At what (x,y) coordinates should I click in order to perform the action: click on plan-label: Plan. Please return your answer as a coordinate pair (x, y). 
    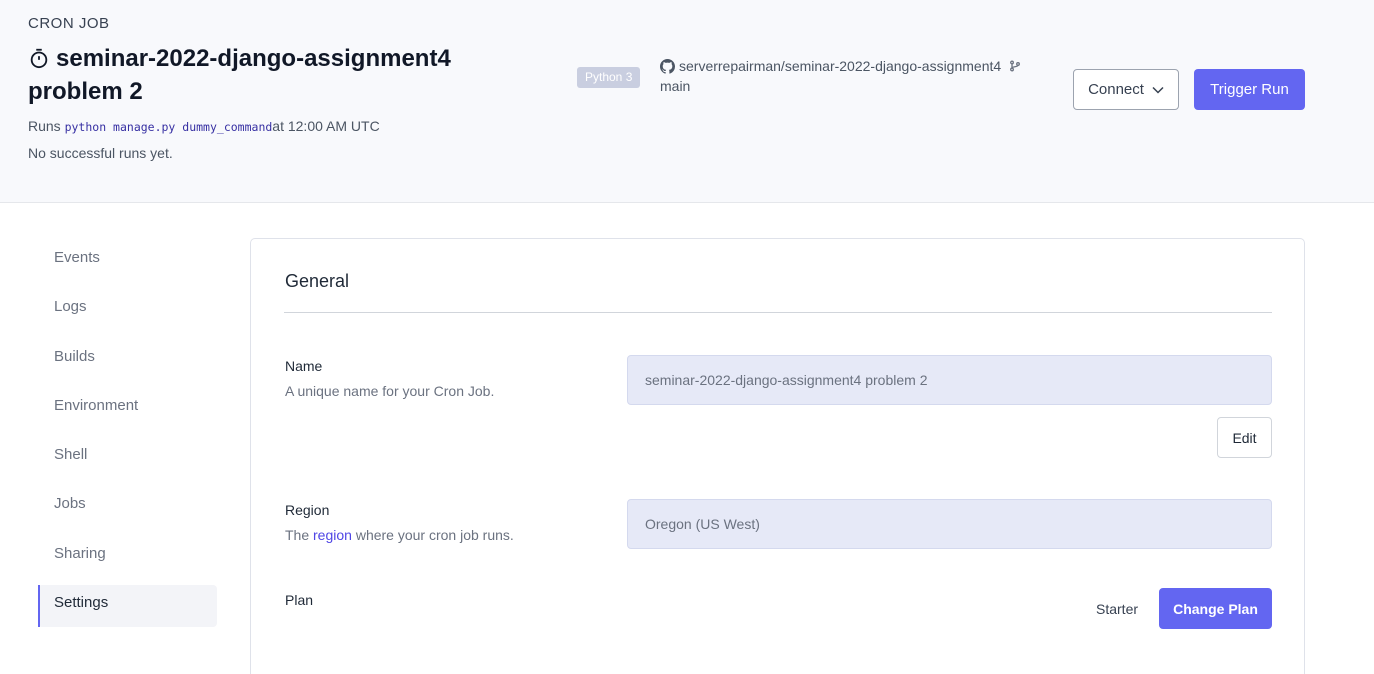
    Looking at the image, I should click on (299, 600).